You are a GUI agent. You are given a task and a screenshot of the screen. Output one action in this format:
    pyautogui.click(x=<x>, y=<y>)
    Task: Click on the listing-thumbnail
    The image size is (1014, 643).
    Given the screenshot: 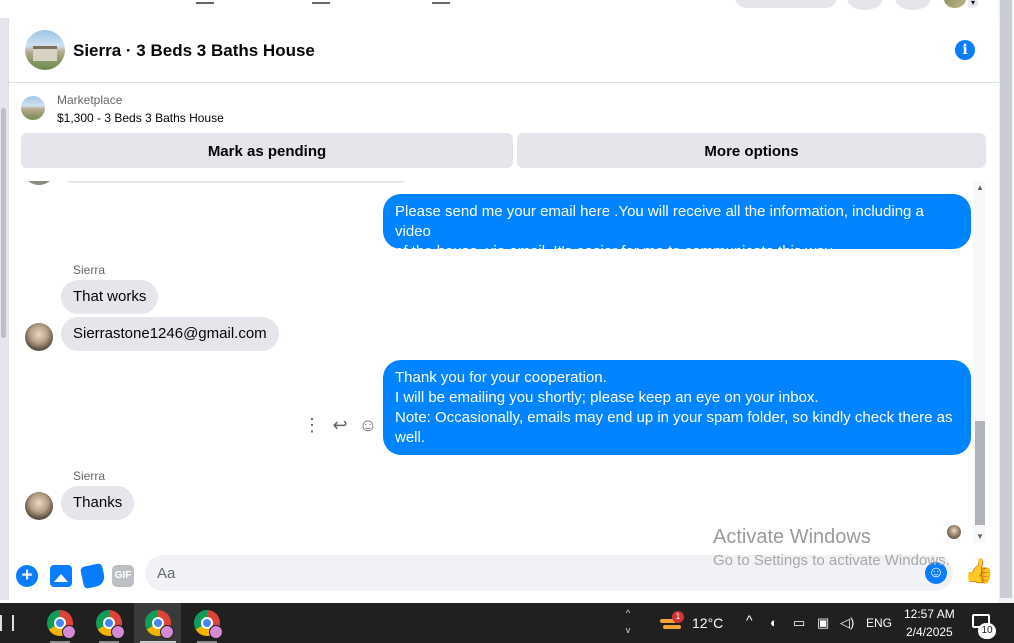 What is the action you would take?
    pyautogui.click(x=33, y=108)
    